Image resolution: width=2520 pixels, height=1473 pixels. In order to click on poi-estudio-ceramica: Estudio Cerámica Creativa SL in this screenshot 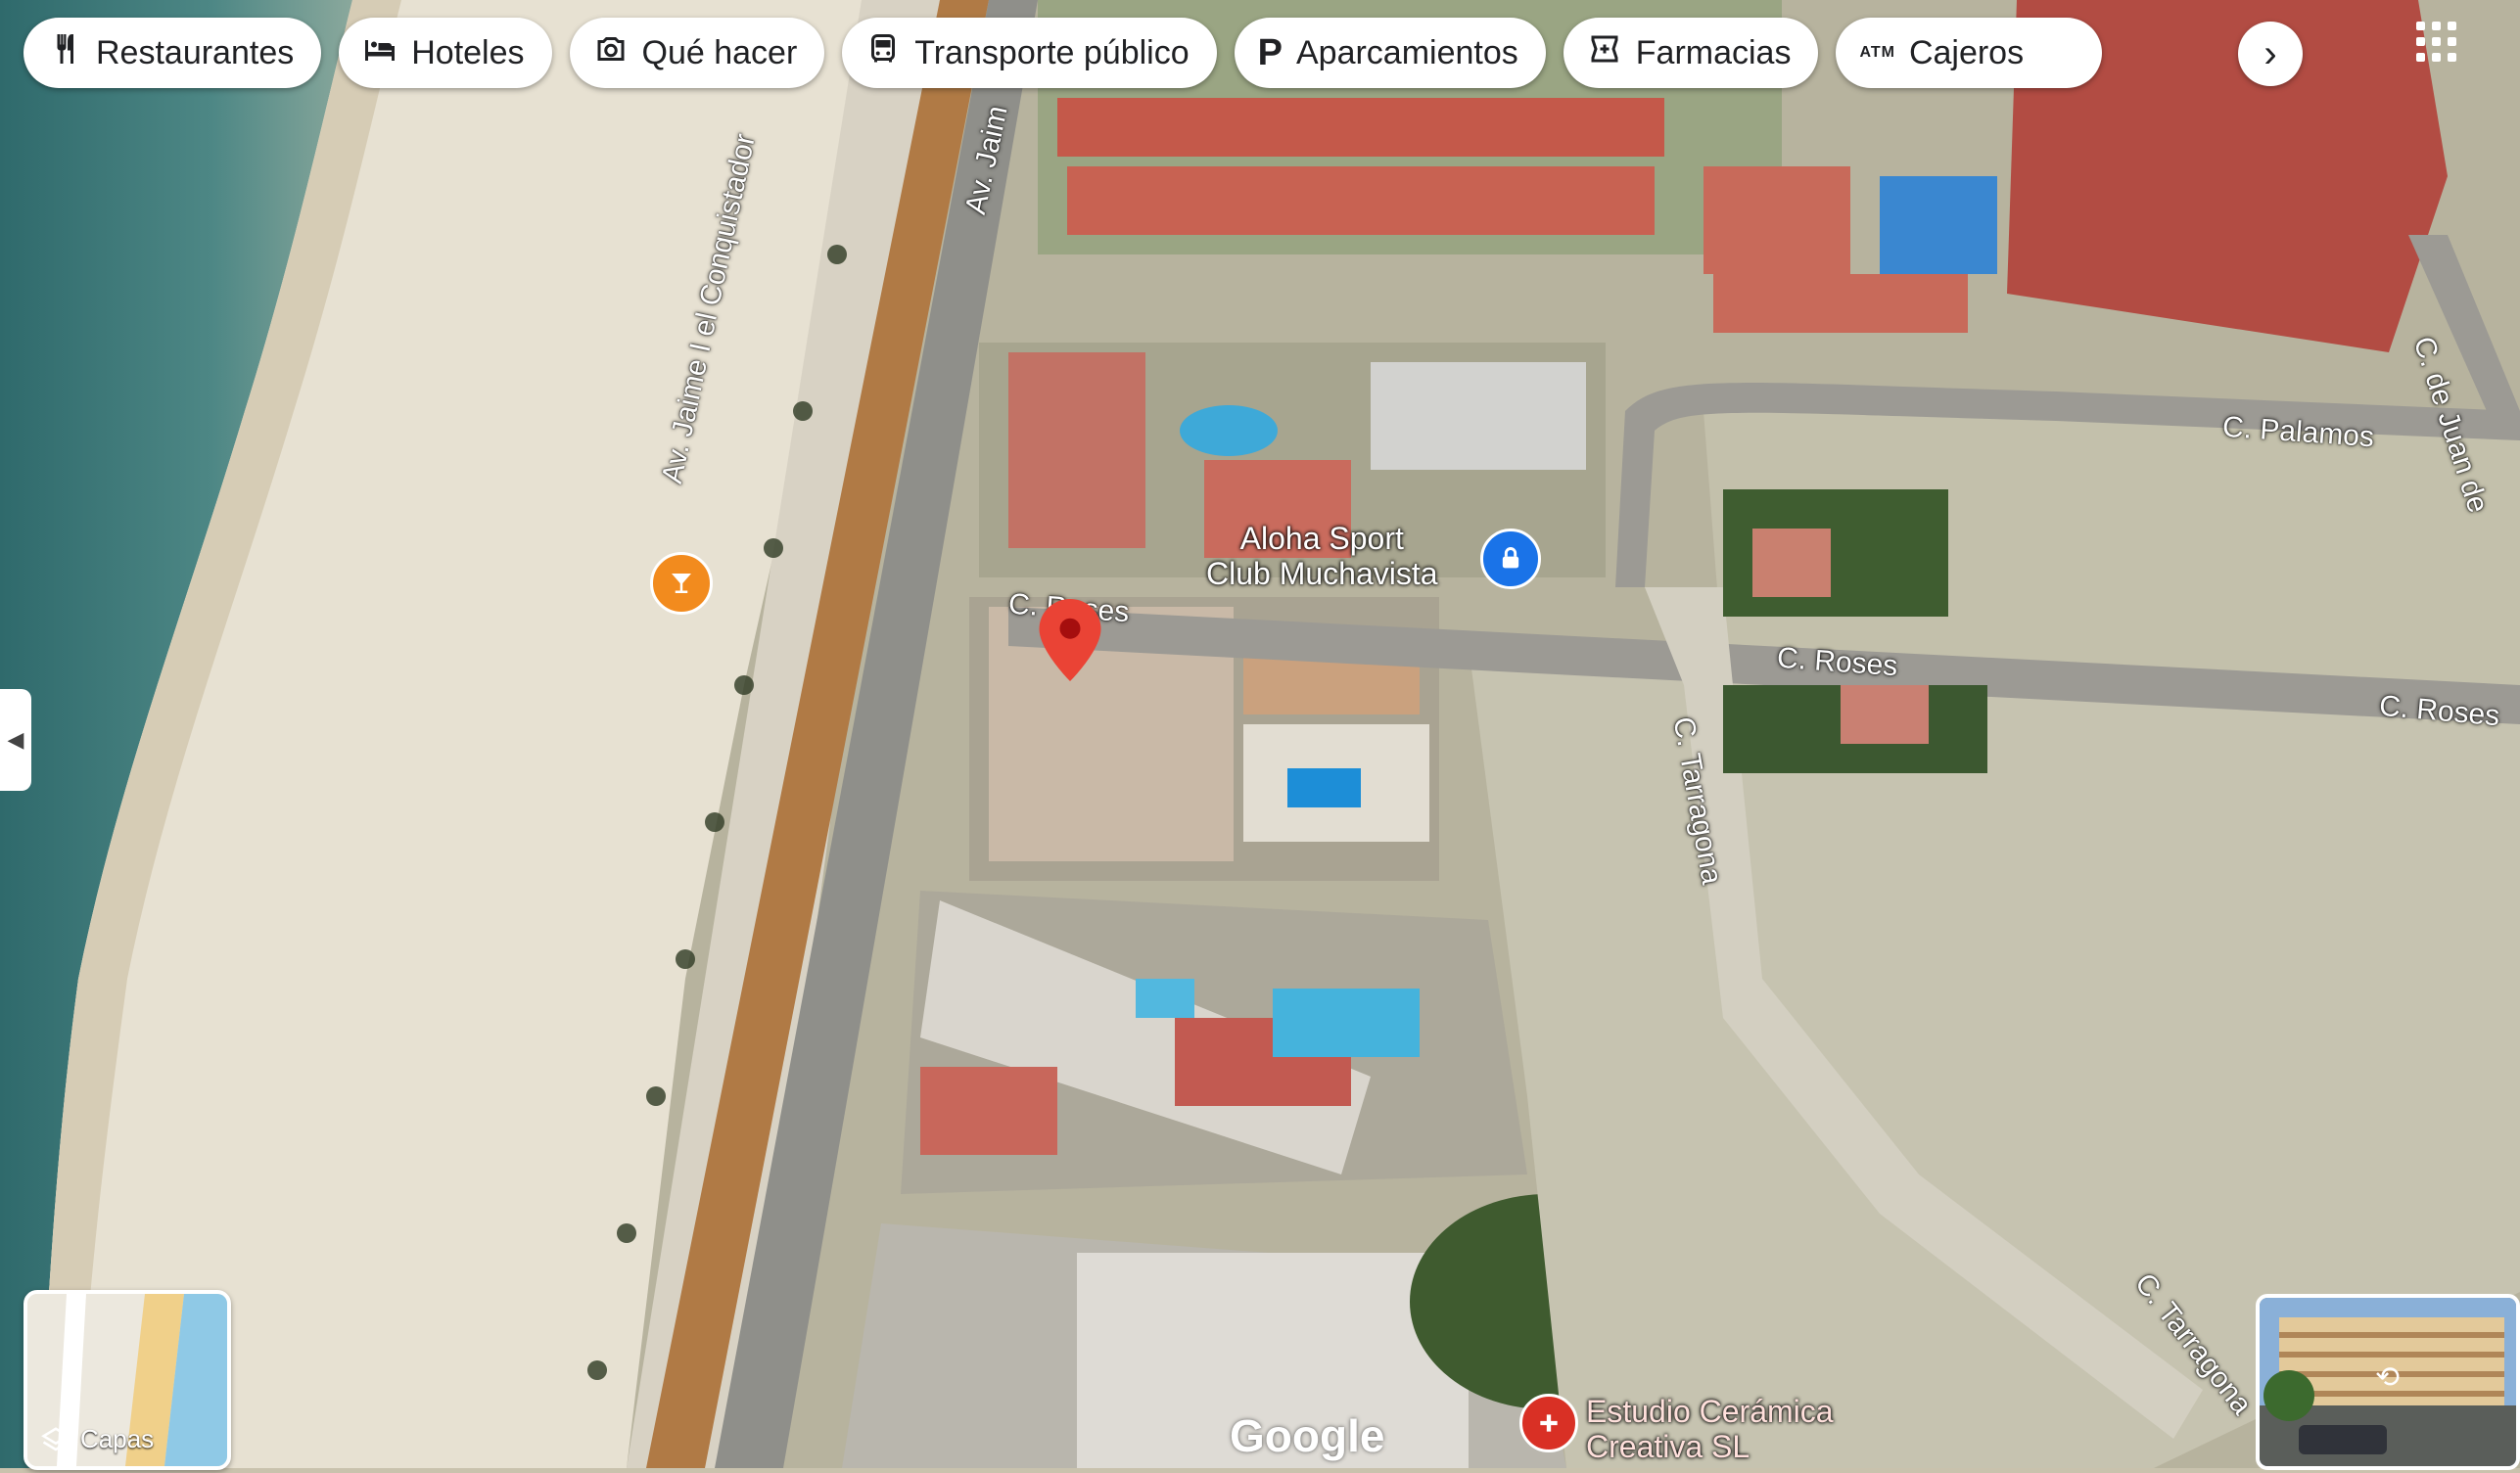, I will do `click(1710, 1429)`.